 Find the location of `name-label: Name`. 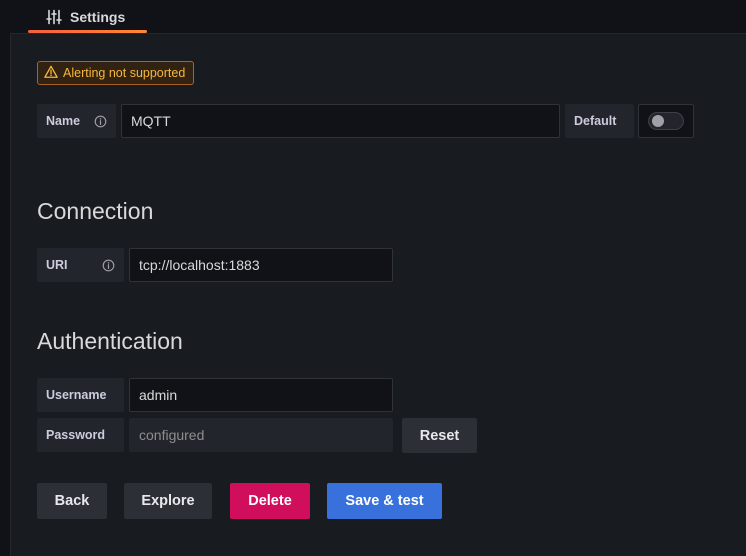

name-label: Name is located at coordinates (76, 121).